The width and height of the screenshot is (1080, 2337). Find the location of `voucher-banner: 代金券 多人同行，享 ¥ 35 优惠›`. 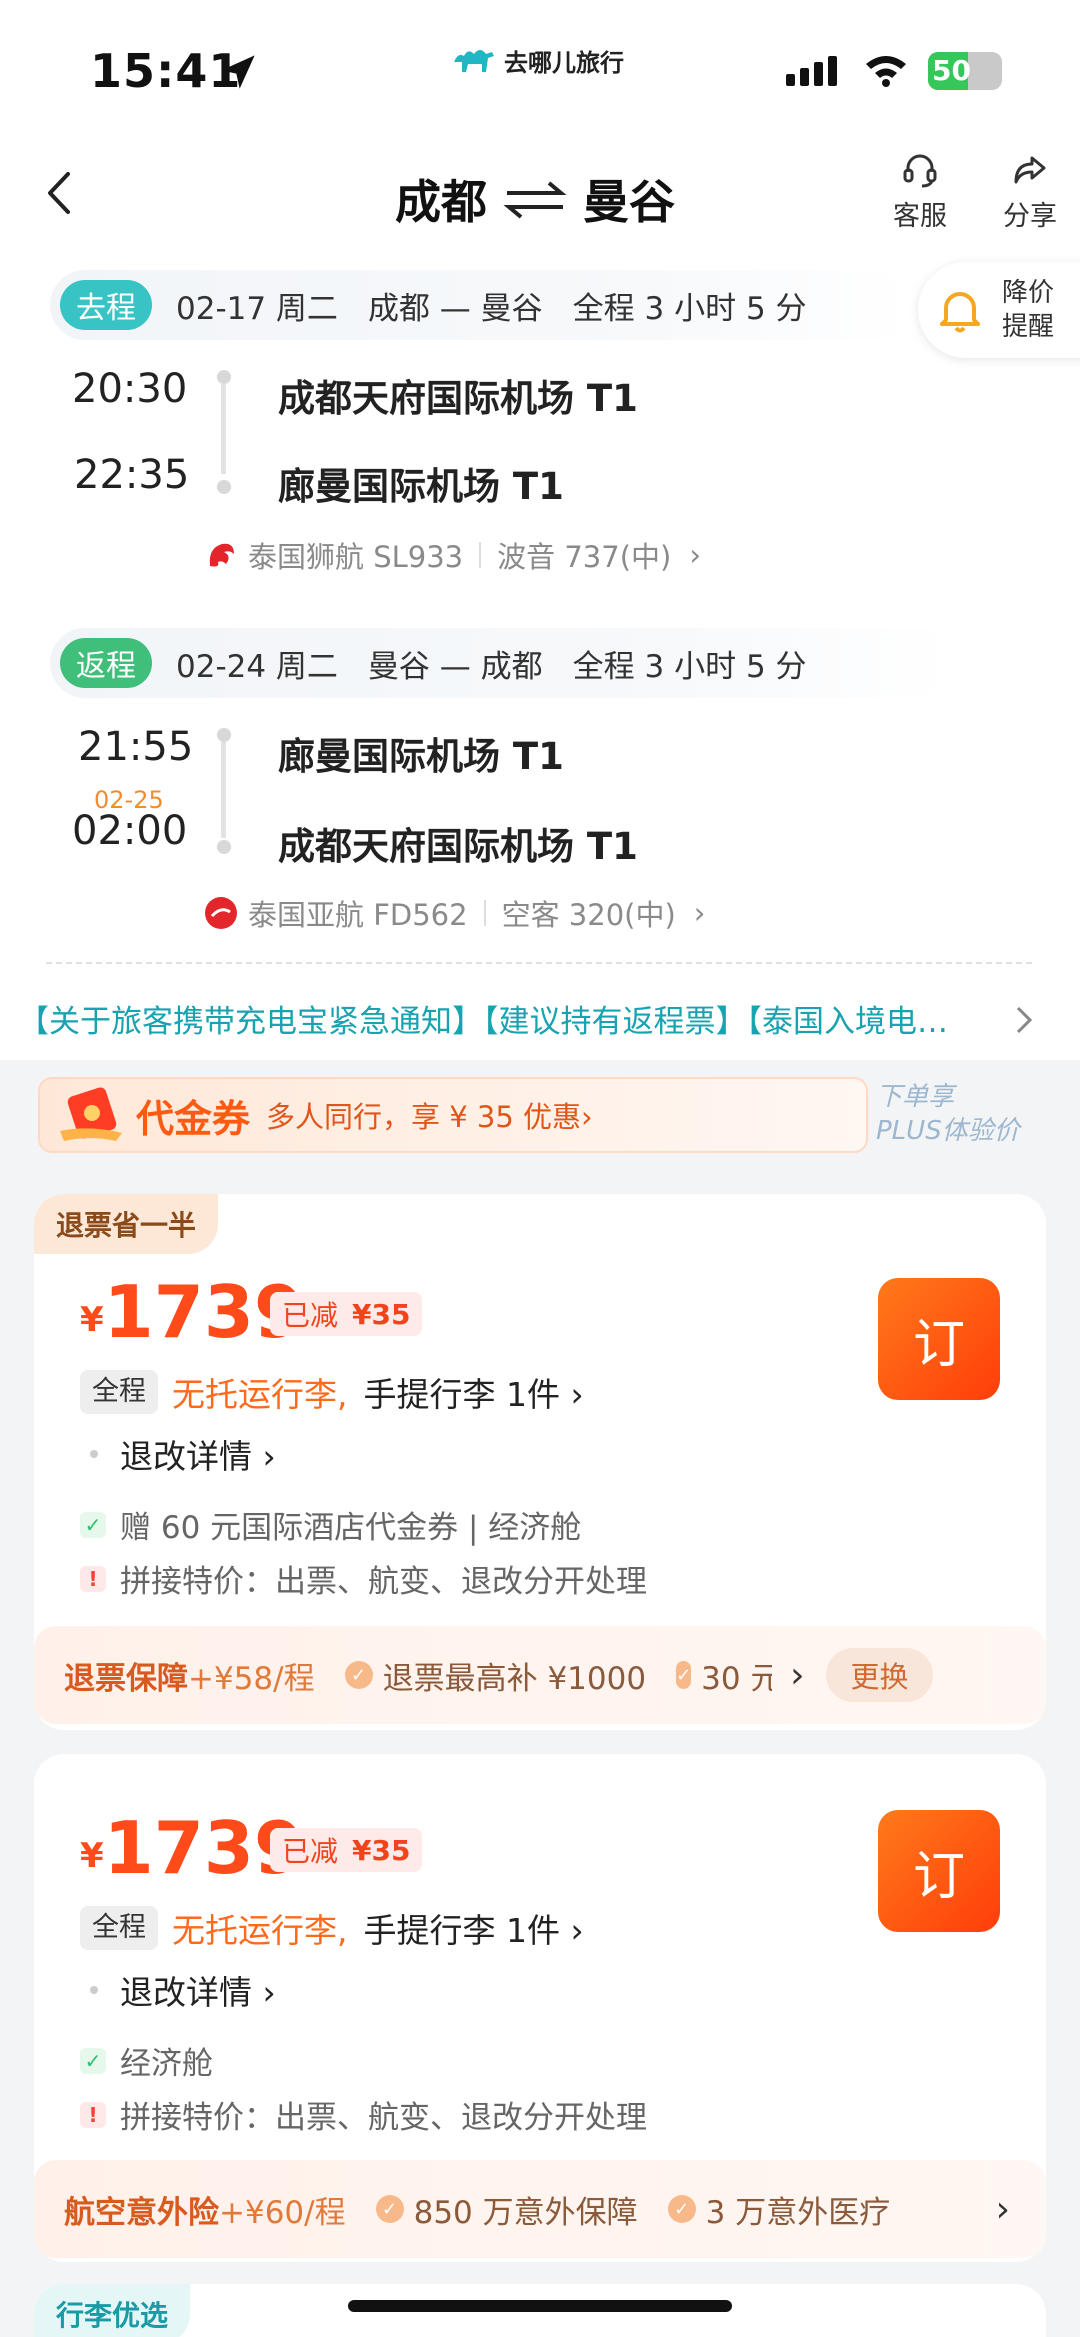

voucher-banner: 代金券 多人同行，享 ¥ 35 优惠› is located at coordinates (453, 1115).